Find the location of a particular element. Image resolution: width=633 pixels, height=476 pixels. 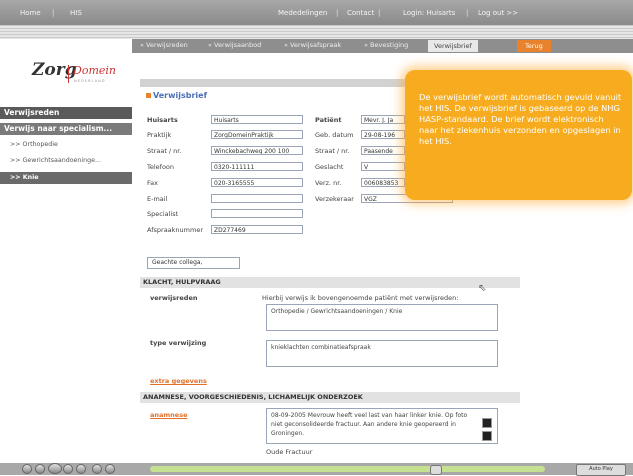

login-status: Login: Huisarts is located at coordinates (429, 13).